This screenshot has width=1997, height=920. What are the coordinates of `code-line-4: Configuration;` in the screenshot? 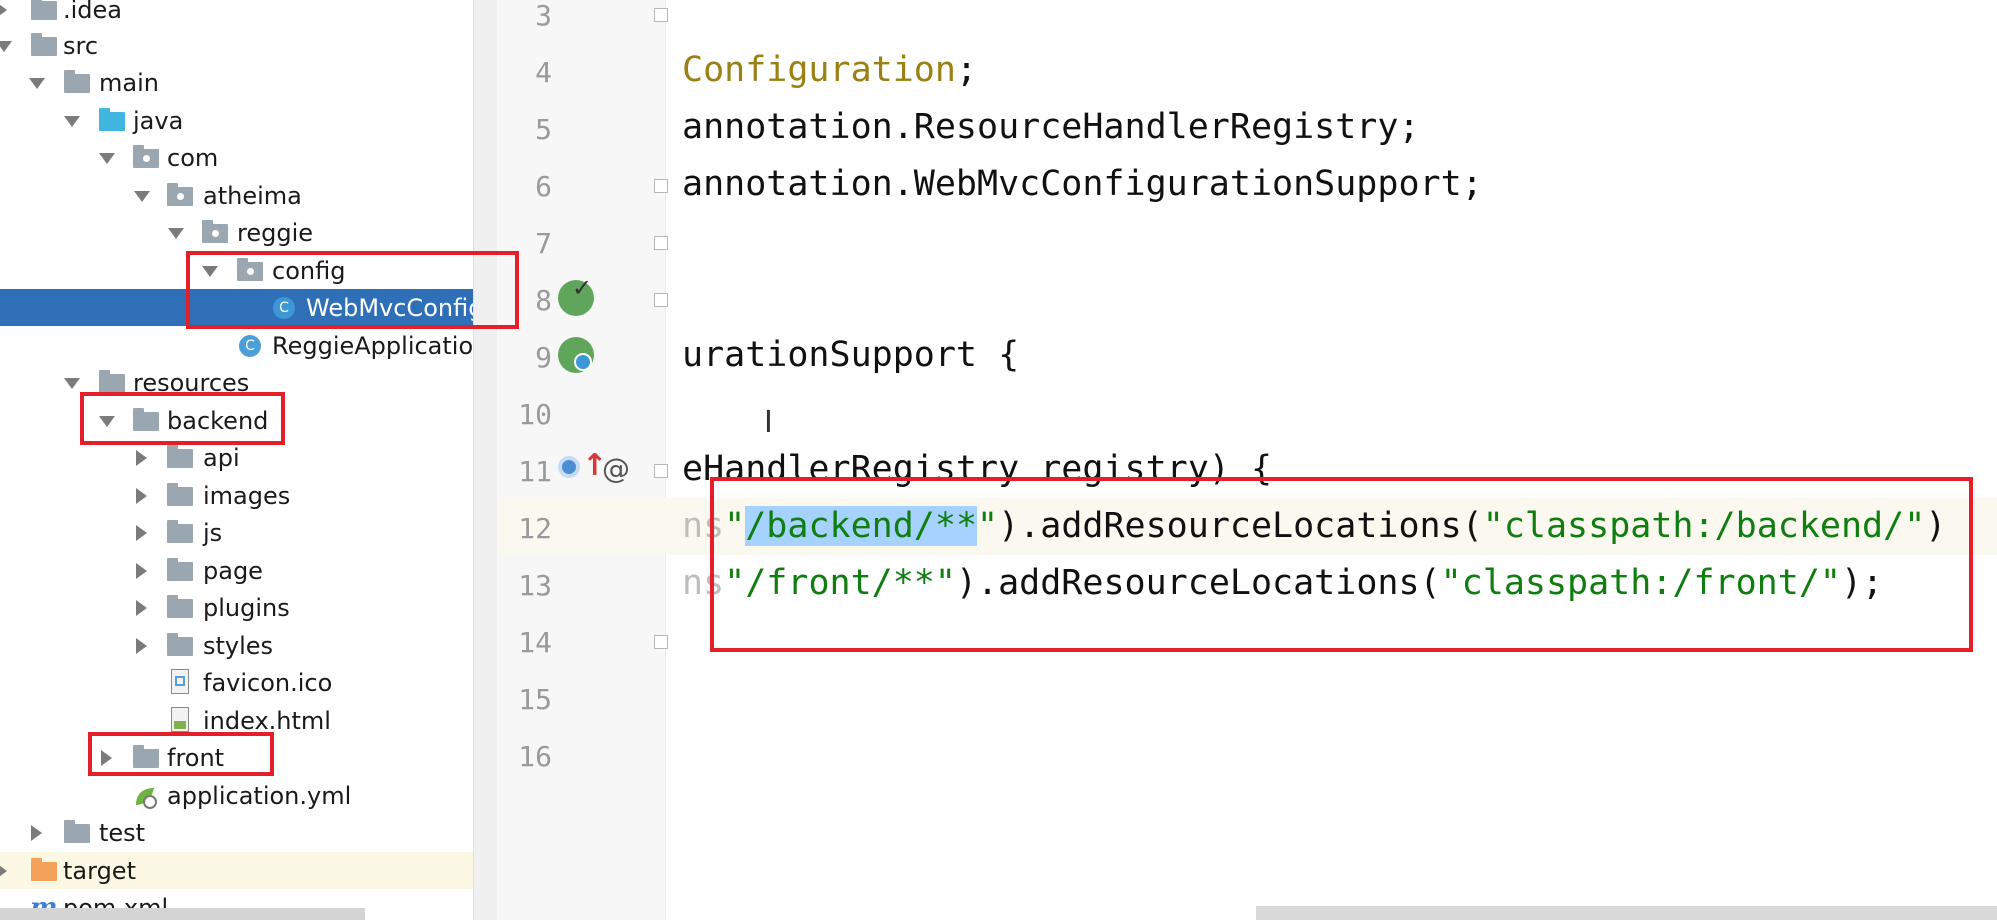 It's located at (829, 70).